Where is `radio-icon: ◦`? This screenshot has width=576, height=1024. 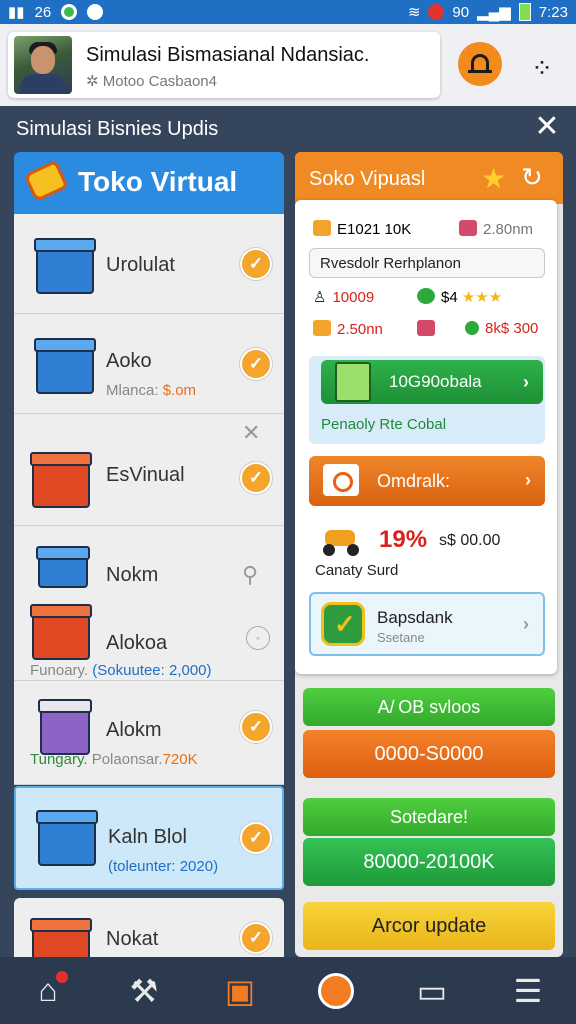
radio-icon: ◦ is located at coordinates (258, 638).